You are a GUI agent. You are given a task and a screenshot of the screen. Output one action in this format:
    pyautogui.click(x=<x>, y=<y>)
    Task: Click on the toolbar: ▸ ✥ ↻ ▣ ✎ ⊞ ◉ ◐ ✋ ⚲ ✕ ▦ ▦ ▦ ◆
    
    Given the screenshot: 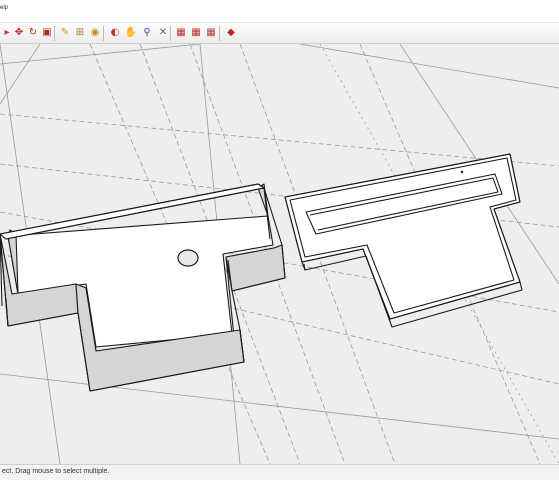 What is the action you would take?
    pyautogui.click(x=279, y=33)
    